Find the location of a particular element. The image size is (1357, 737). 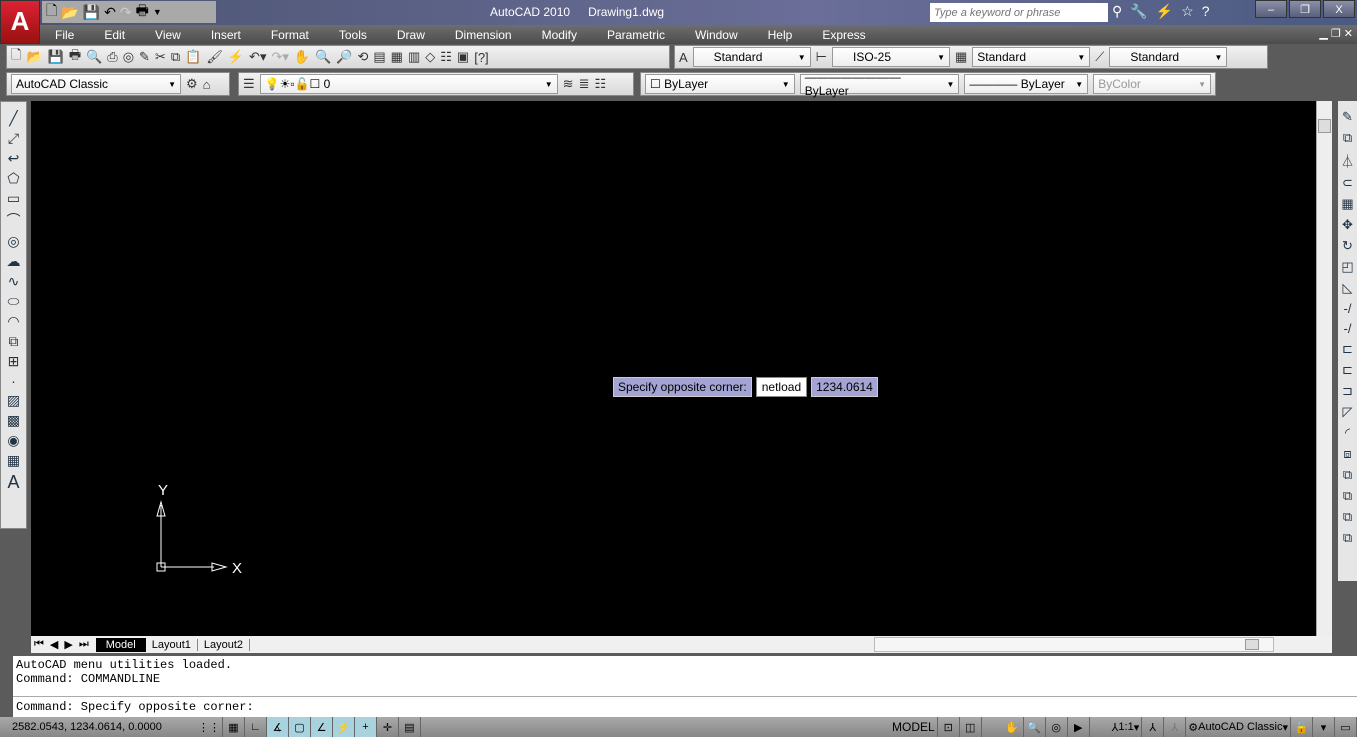

tab-model: Model is located at coordinates (120, 644).